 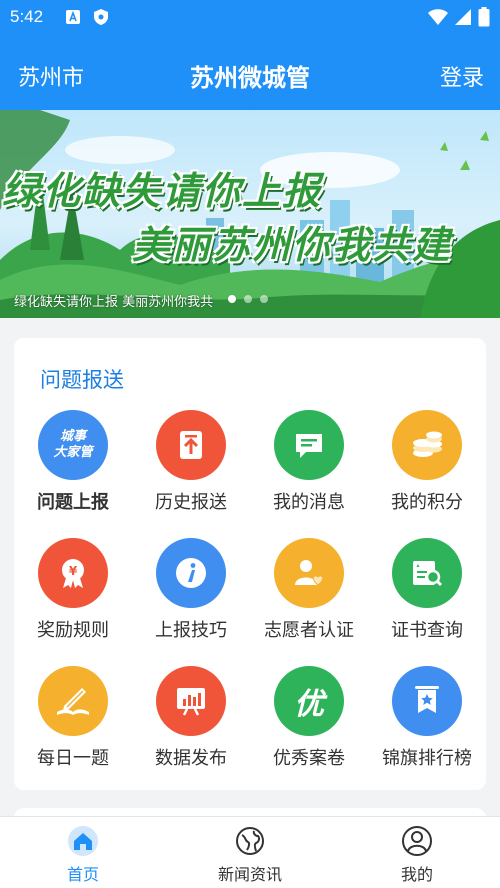 I want to click on grid-item-points: 我的积分, so click(x=427, y=465).